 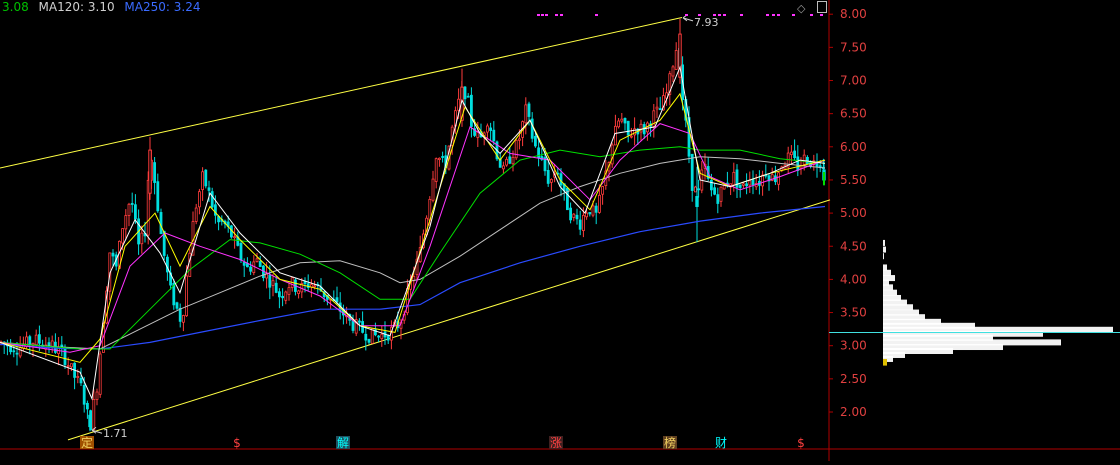 I want to click on y-tick-label: 3.50, so click(x=853, y=313).